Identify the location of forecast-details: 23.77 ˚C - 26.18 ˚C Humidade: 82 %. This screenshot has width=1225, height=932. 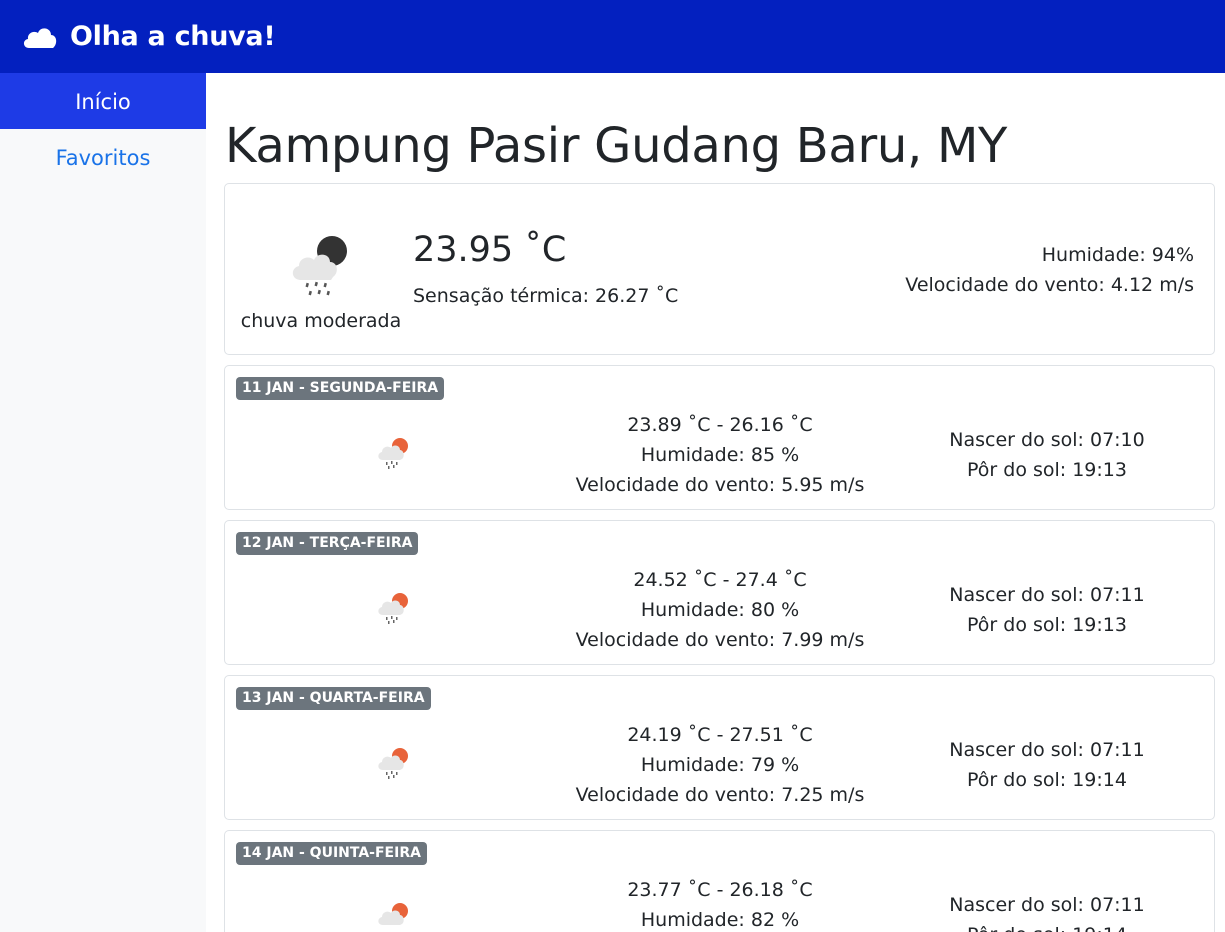
(720, 903).